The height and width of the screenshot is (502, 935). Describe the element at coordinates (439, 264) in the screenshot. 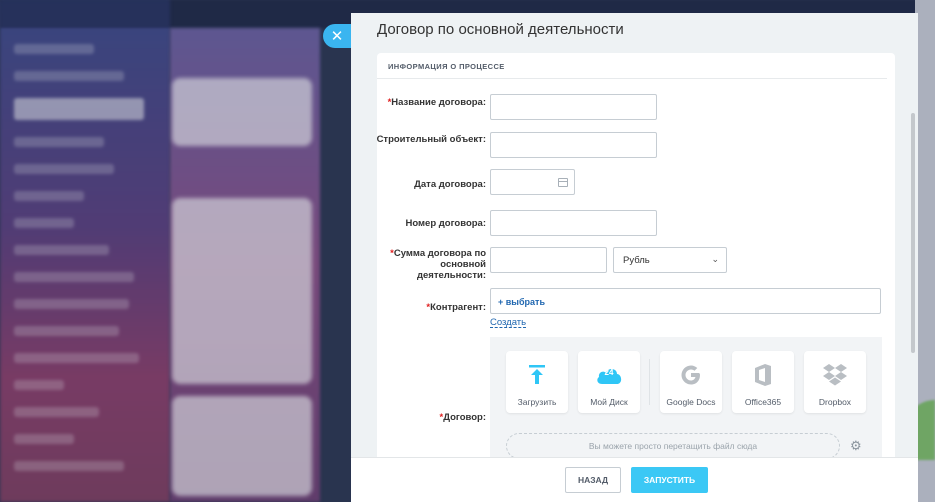

I see `label-text: Сумма договора по основной деятельности:` at that location.